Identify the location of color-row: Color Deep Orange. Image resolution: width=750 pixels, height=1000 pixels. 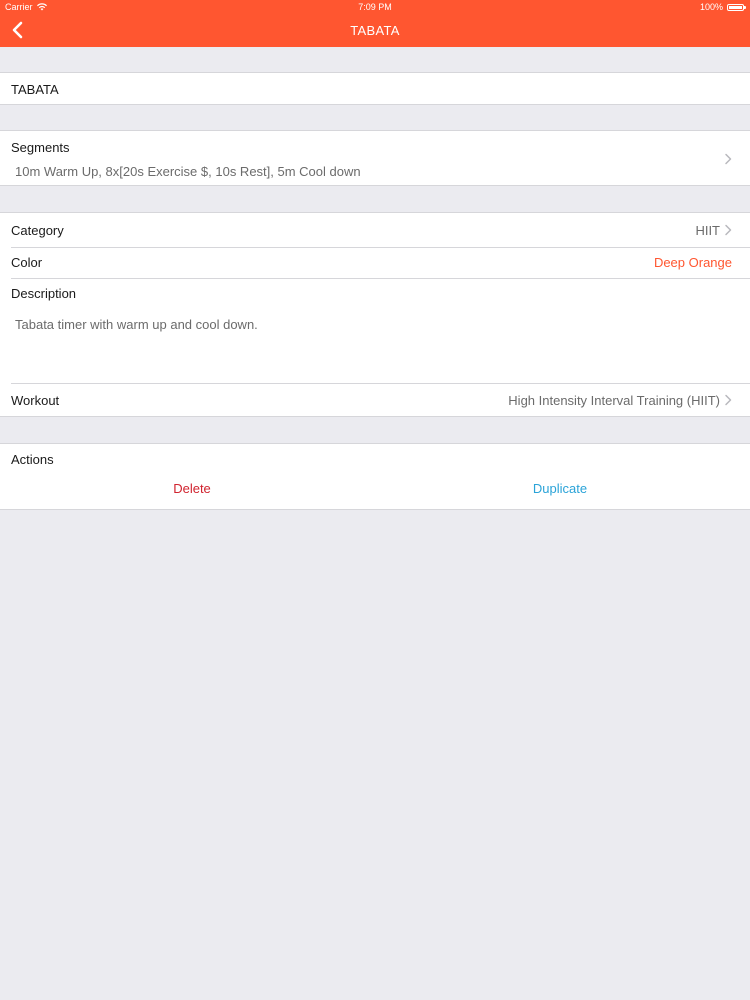
(375, 263).